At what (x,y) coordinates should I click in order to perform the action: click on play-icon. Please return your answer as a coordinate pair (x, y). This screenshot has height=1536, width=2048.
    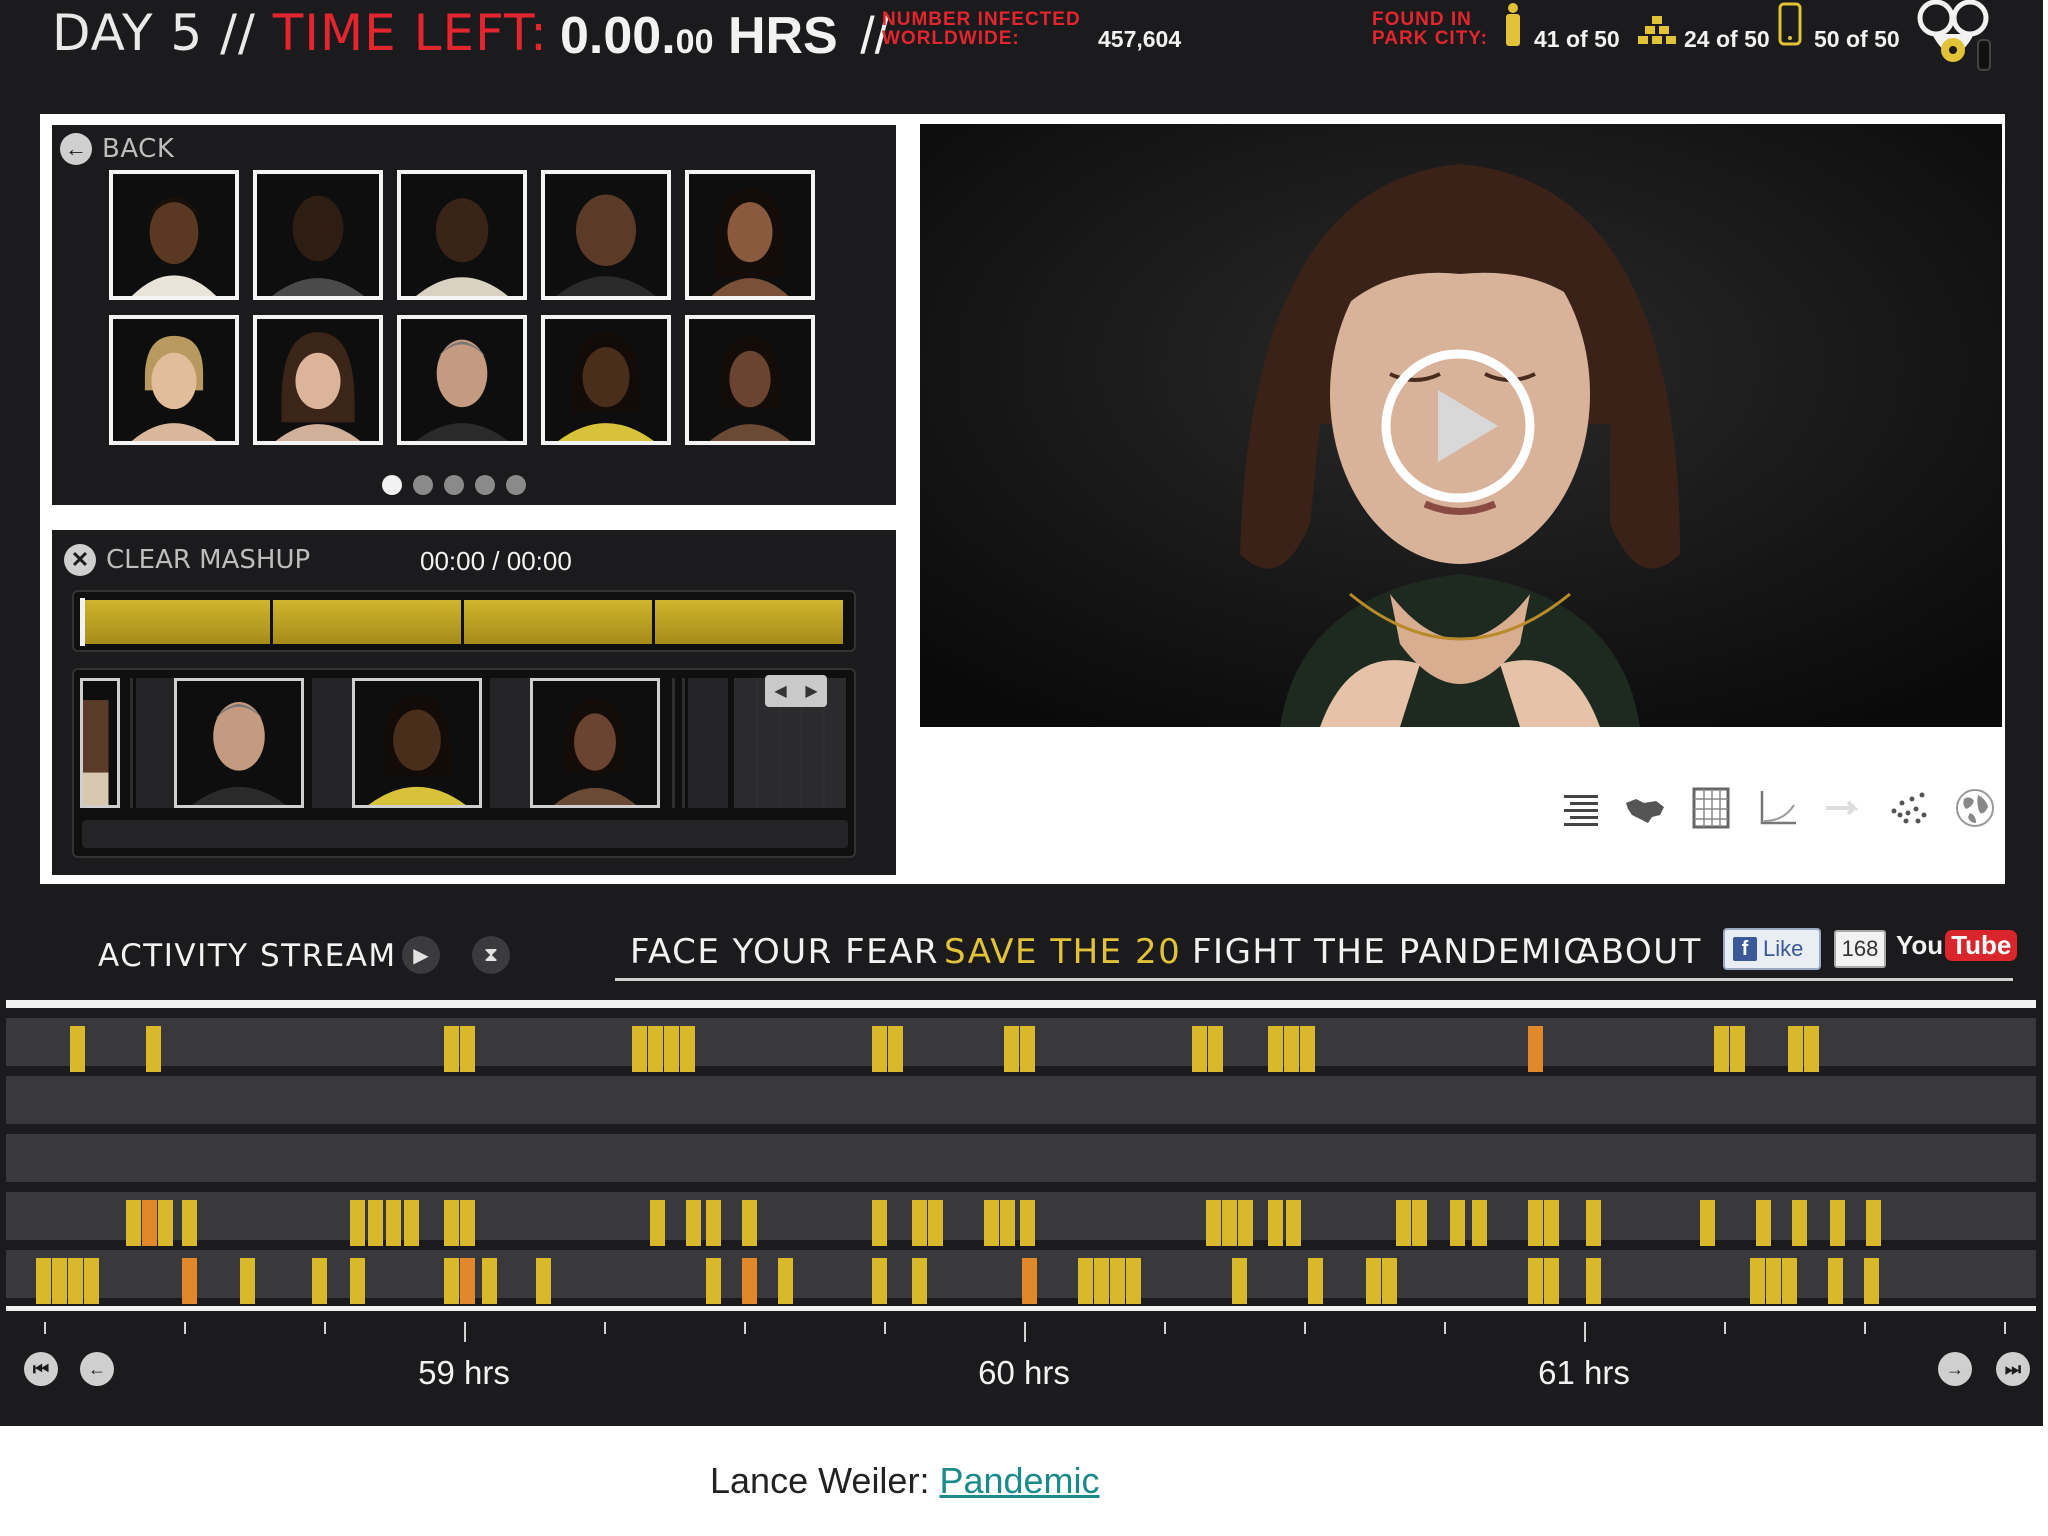
    Looking at the image, I should click on (1458, 426).